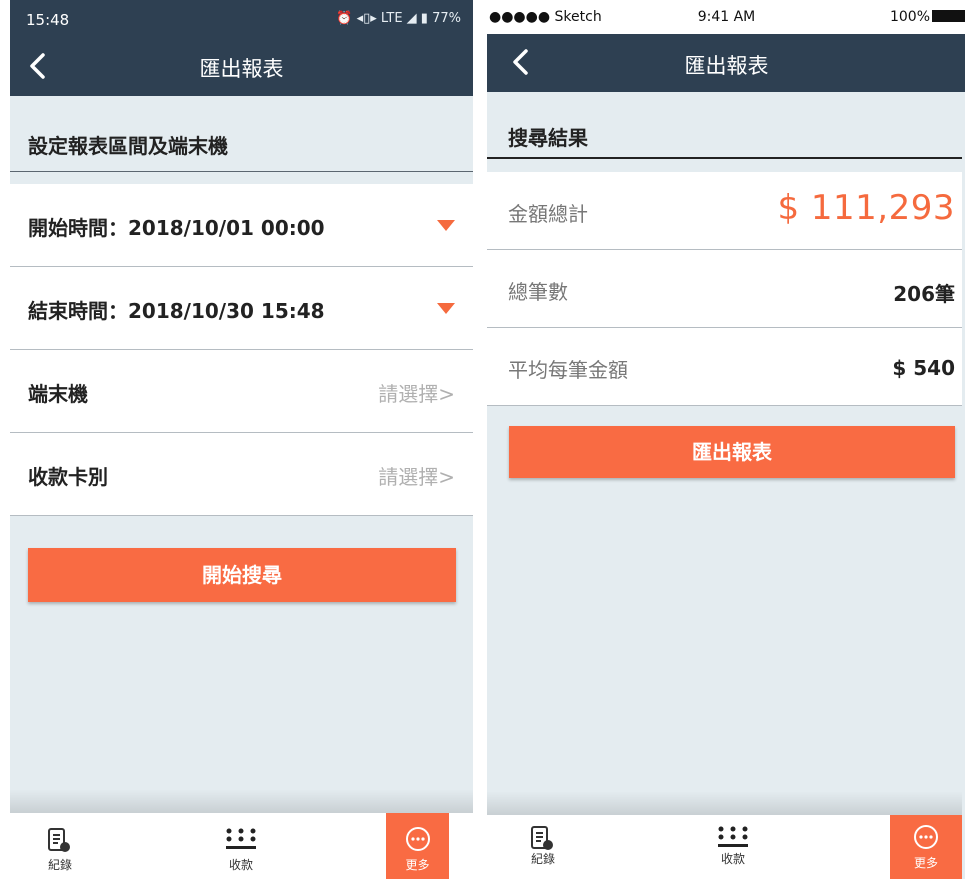 The height and width of the screenshot is (879, 965). I want to click on status-bar: 15:48 ⏰ ◂▯▸ LTE ◢ ▮ 77%, so click(241, 19).